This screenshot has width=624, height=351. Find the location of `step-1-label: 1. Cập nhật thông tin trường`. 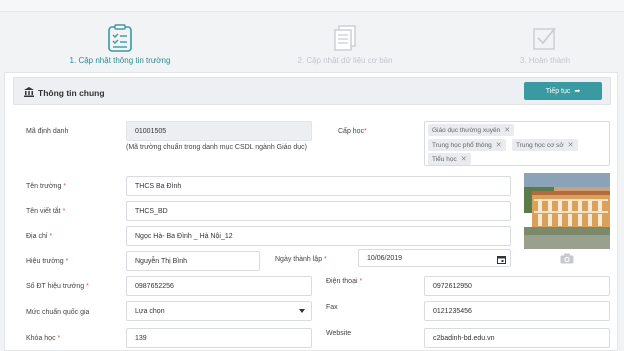

step-1-label: 1. Cập nhật thông tin trường is located at coordinates (120, 60).